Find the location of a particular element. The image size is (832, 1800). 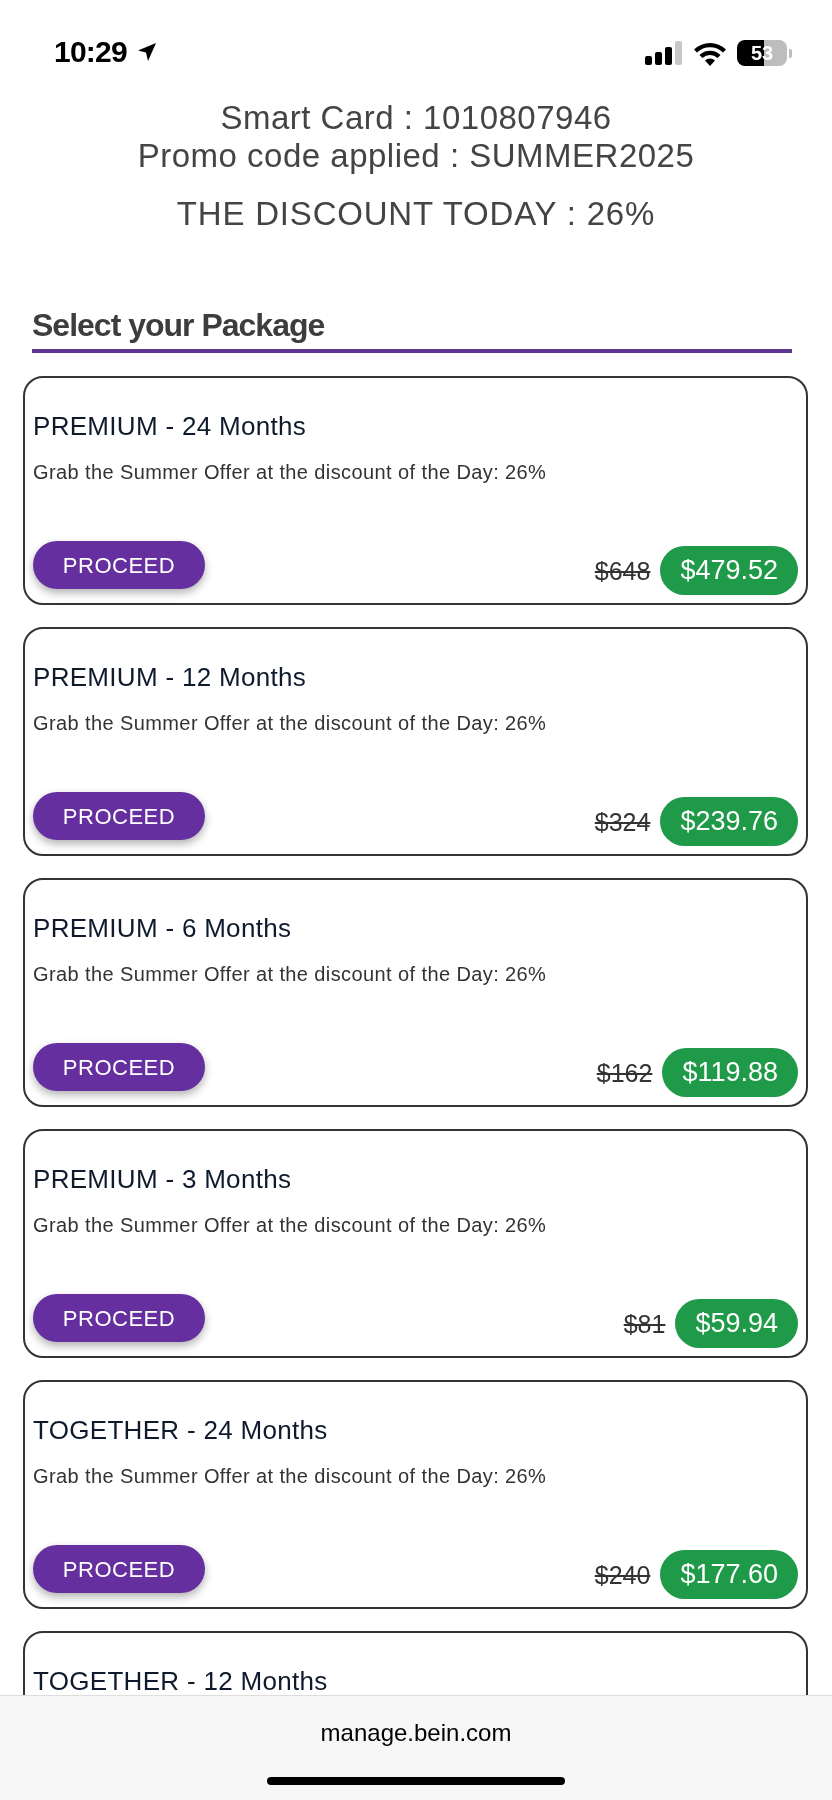

signal-icon is located at coordinates (664, 53).